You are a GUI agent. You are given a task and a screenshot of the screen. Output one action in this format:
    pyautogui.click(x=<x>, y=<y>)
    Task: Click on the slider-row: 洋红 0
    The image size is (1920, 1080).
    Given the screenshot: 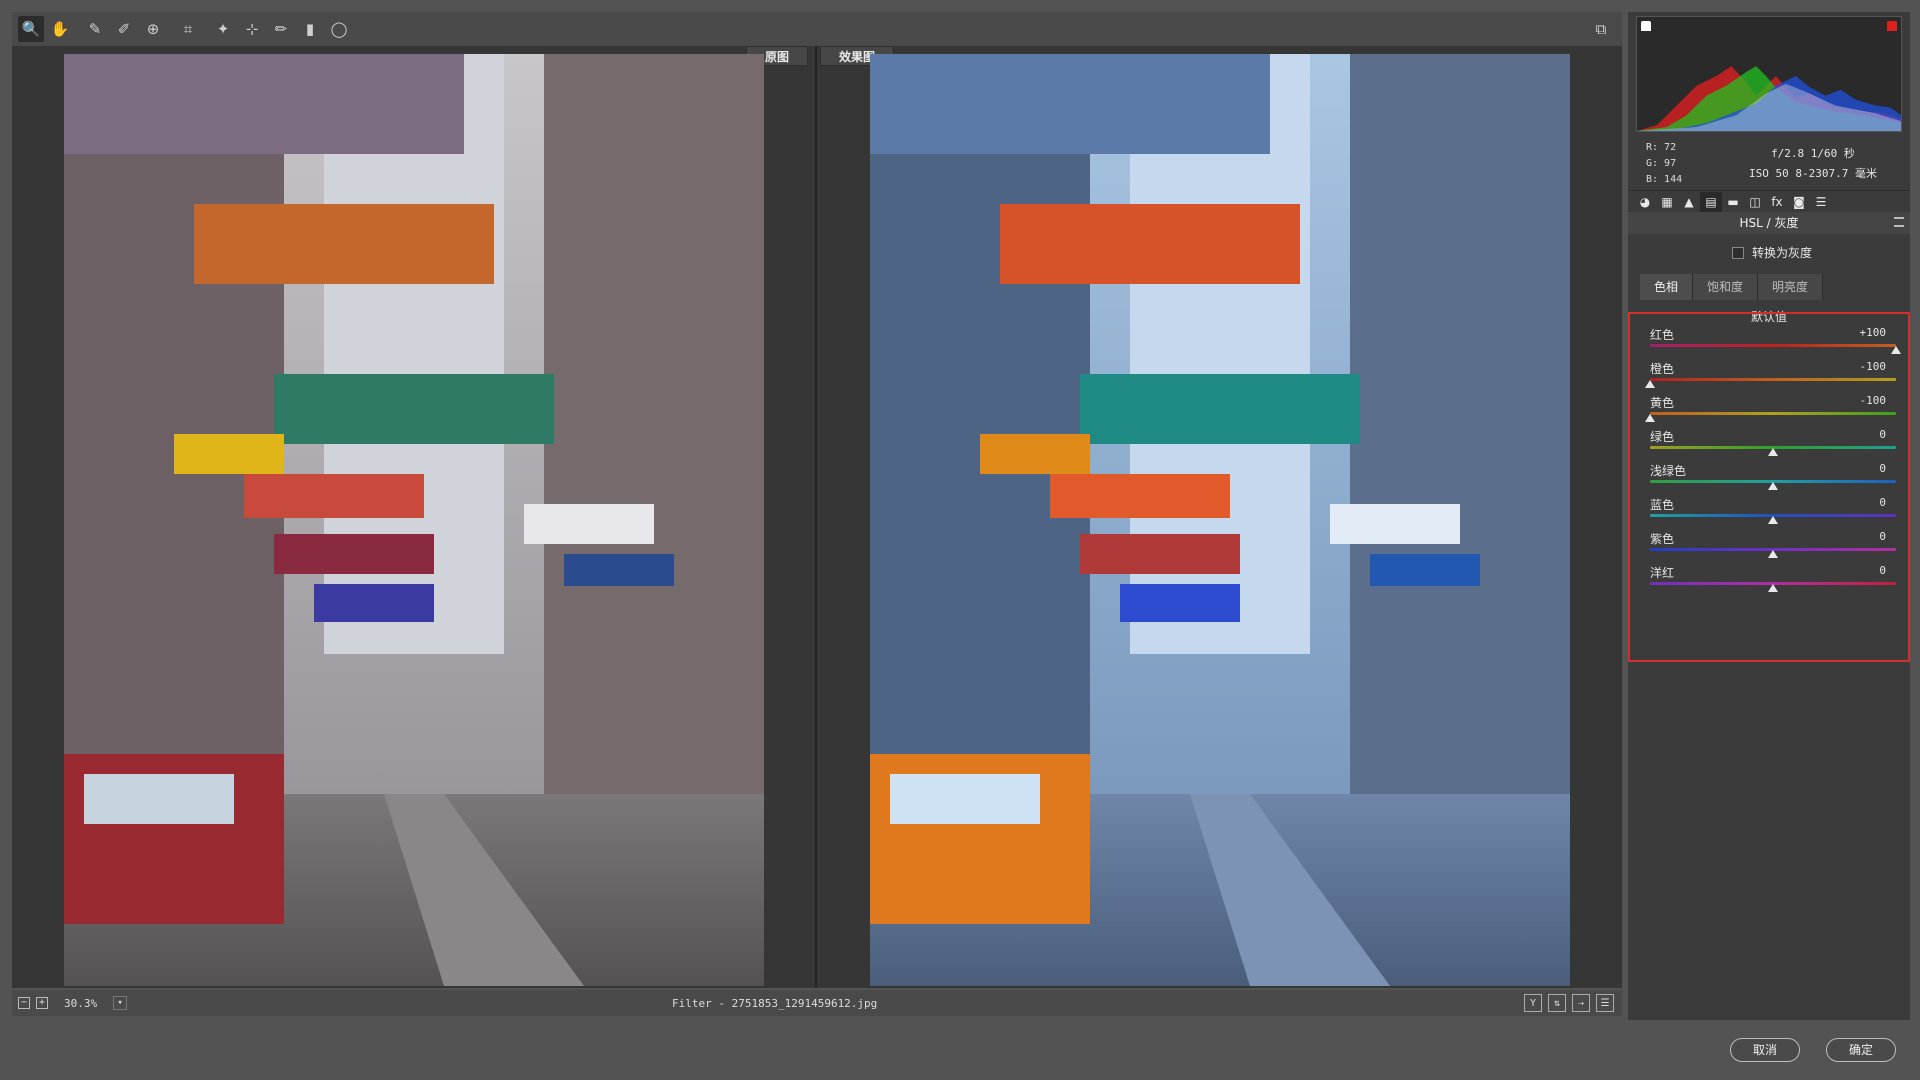 What is the action you would take?
    pyautogui.click(x=1773, y=581)
    